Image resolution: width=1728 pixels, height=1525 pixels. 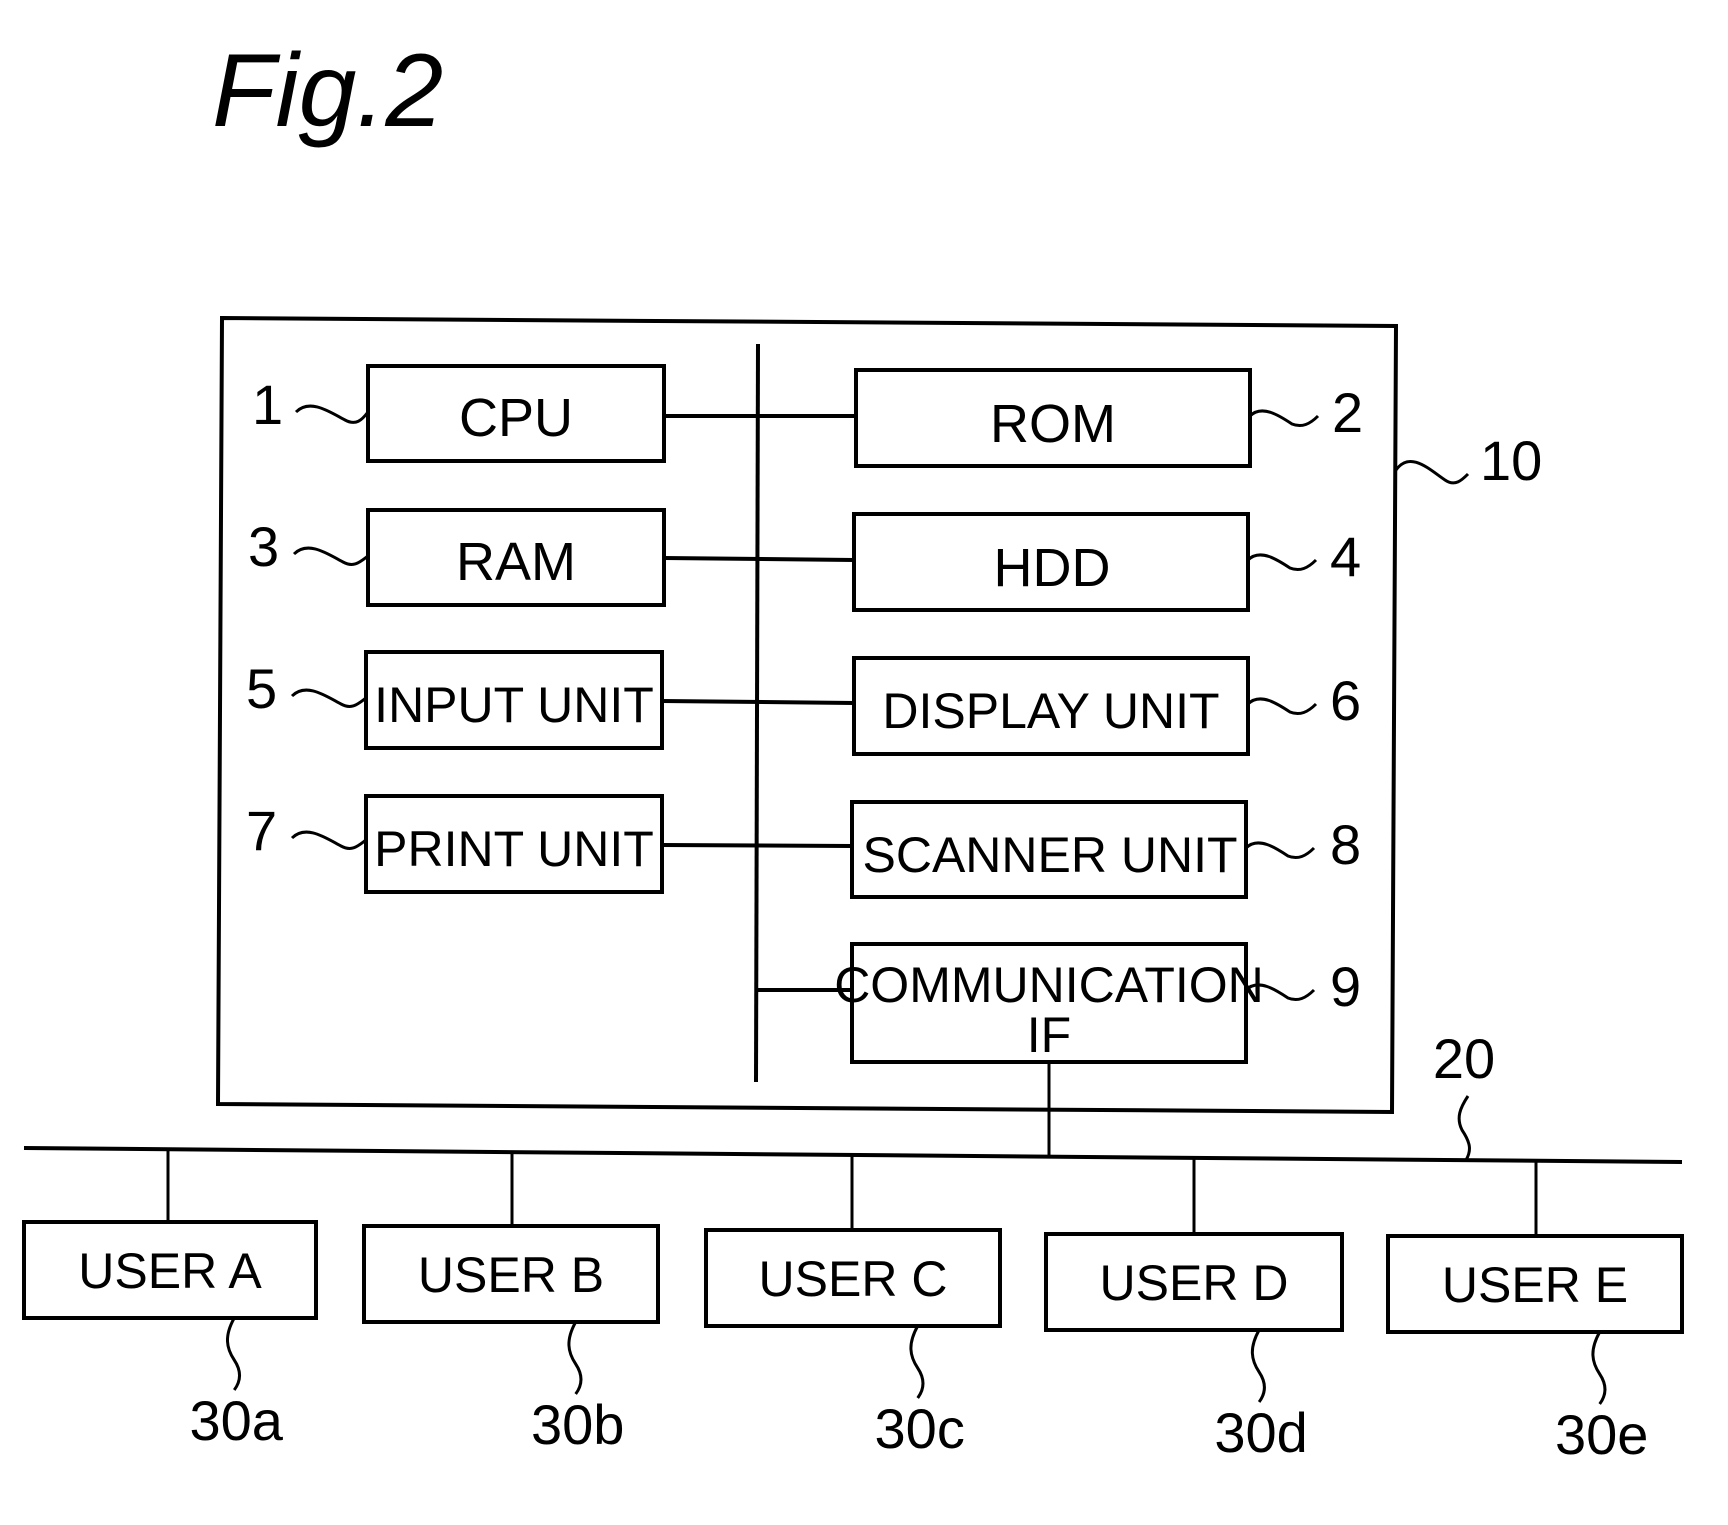 What do you see at coordinates (1282, 562) in the screenshot?
I see `hdd-ref-leader` at bounding box center [1282, 562].